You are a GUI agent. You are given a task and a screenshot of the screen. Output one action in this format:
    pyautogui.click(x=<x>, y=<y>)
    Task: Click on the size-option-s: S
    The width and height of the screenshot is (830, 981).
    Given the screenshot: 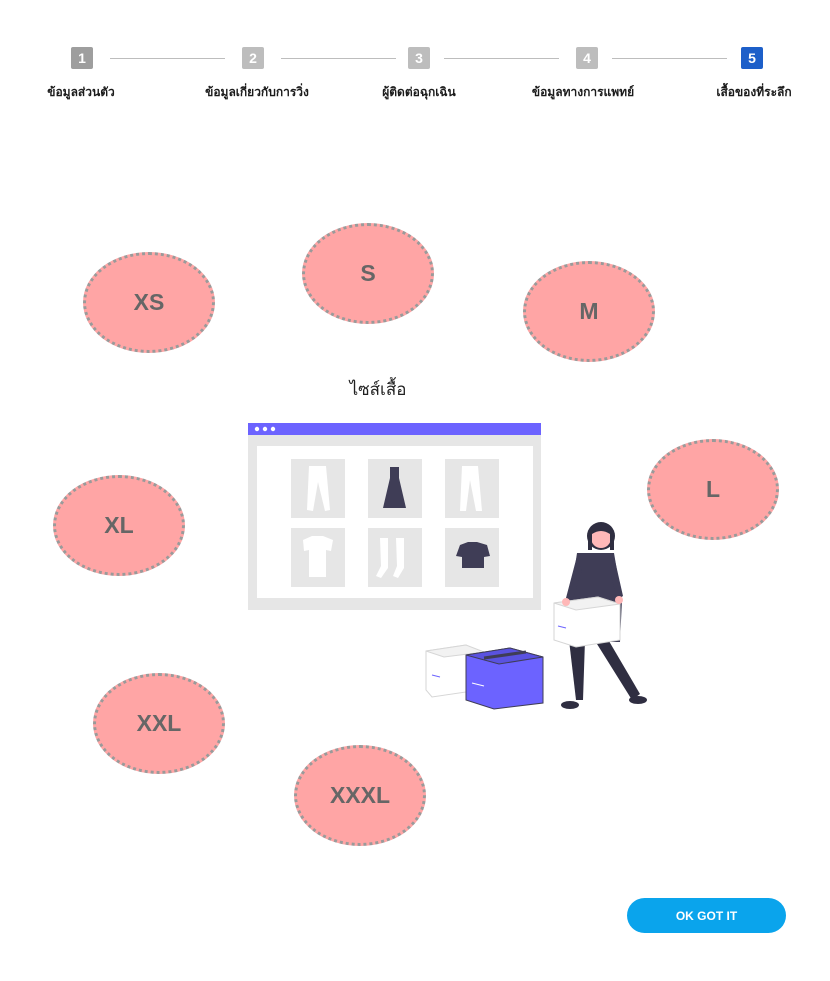 What is the action you would take?
    pyautogui.click(x=368, y=273)
    